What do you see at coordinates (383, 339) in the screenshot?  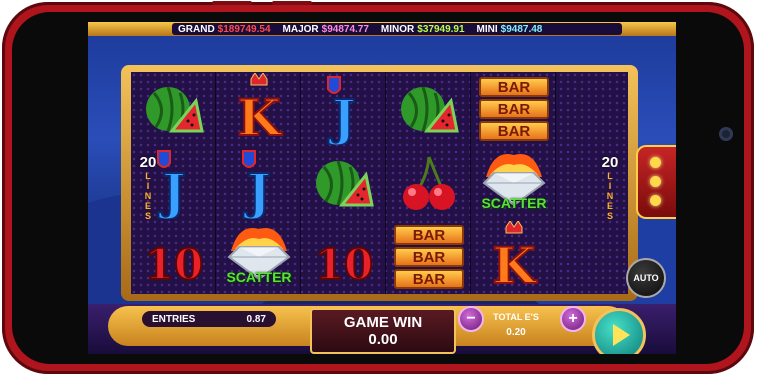 I see `game-win-value: 0.00` at bounding box center [383, 339].